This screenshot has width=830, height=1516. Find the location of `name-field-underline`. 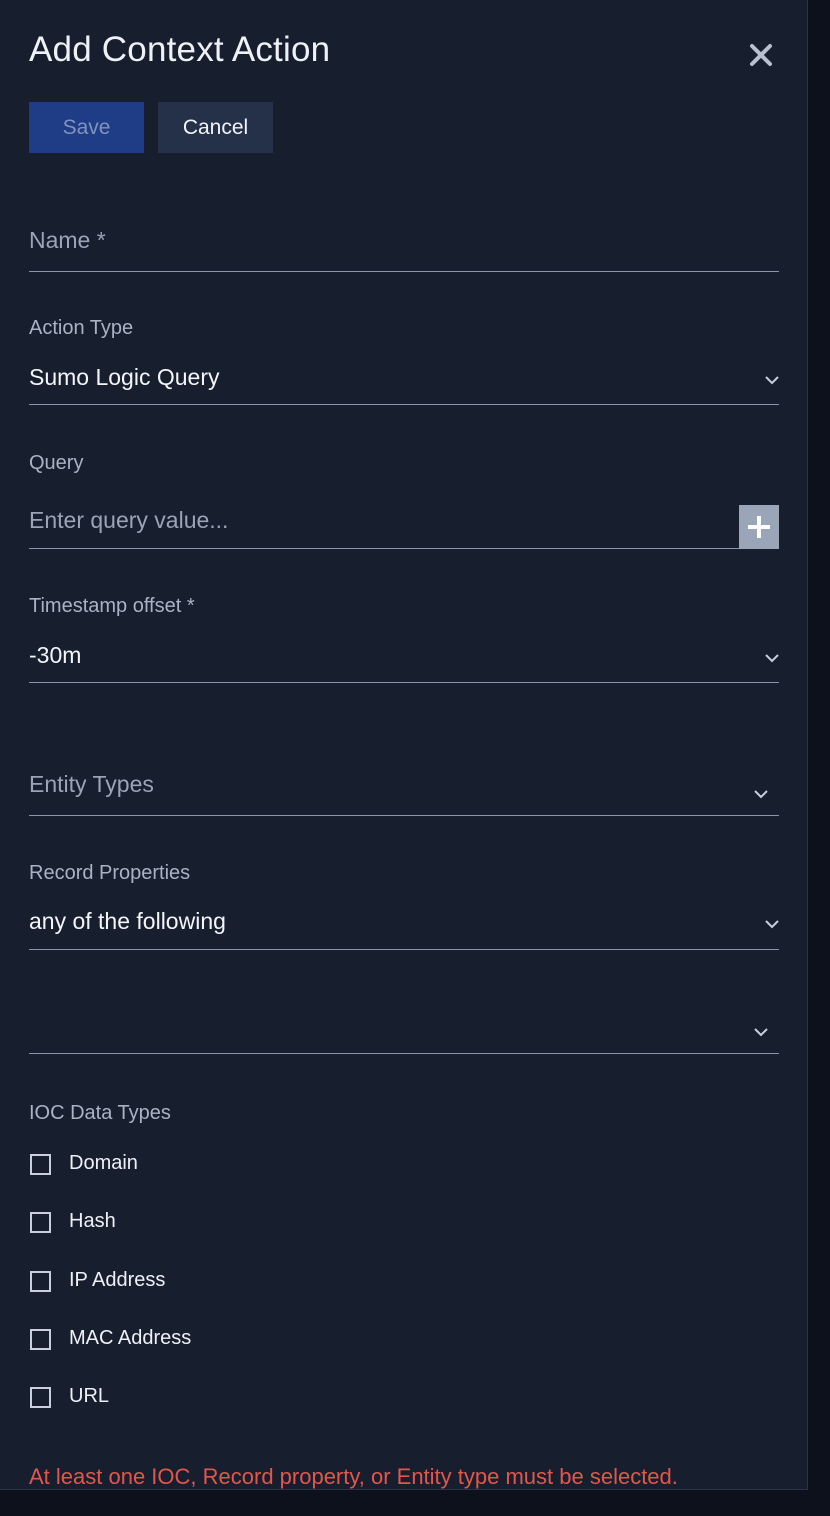

name-field-underline is located at coordinates (404, 271).